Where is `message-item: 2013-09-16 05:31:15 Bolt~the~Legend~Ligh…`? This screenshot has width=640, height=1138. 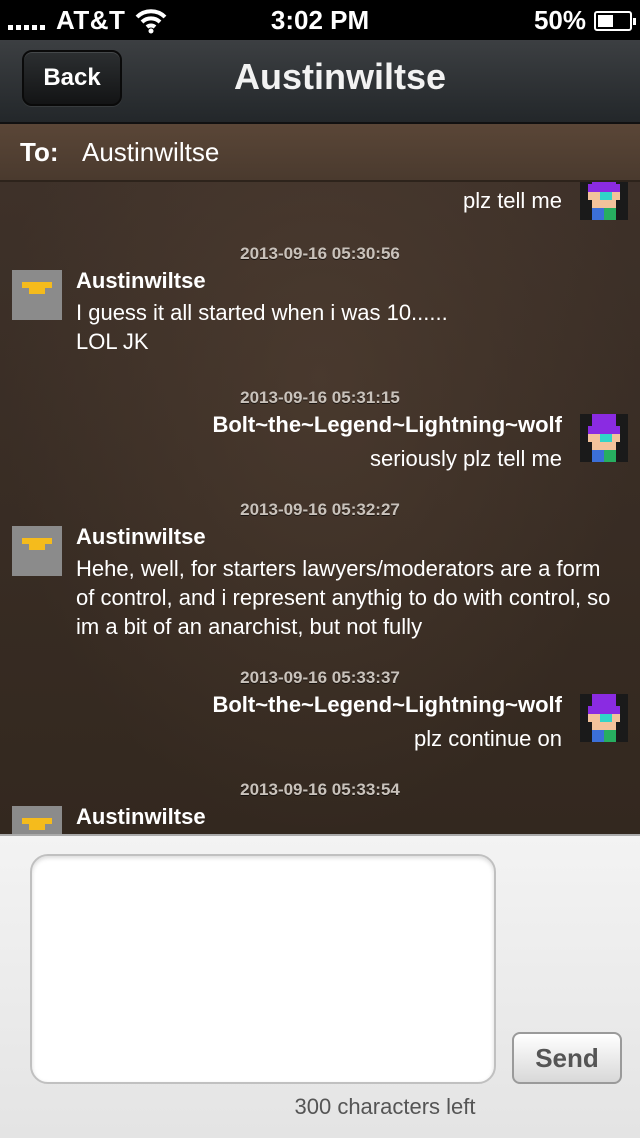 message-item: 2013-09-16 05:31:15 Bolt~the~Legend~Ligh… is located at coordinates (320, 434).